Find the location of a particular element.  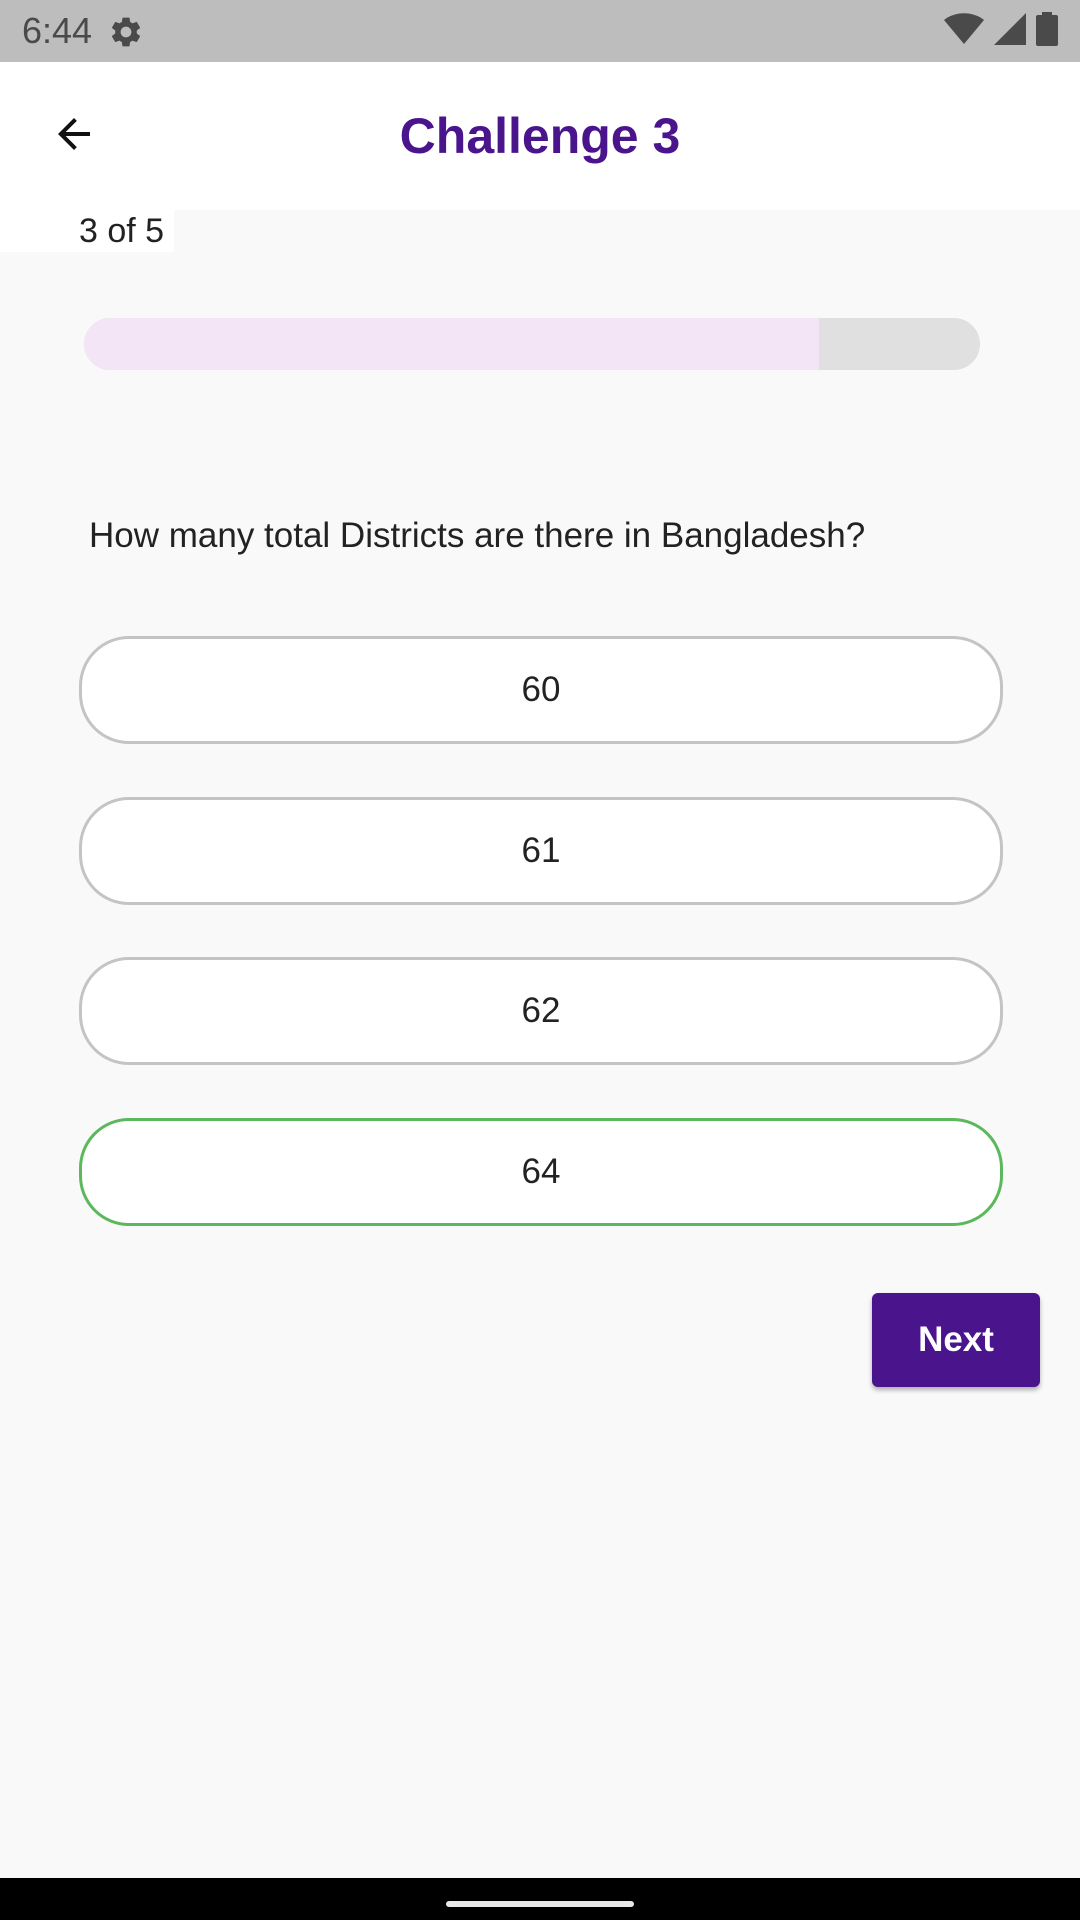

progress-bar-fill is located at coordinates (451, 344).